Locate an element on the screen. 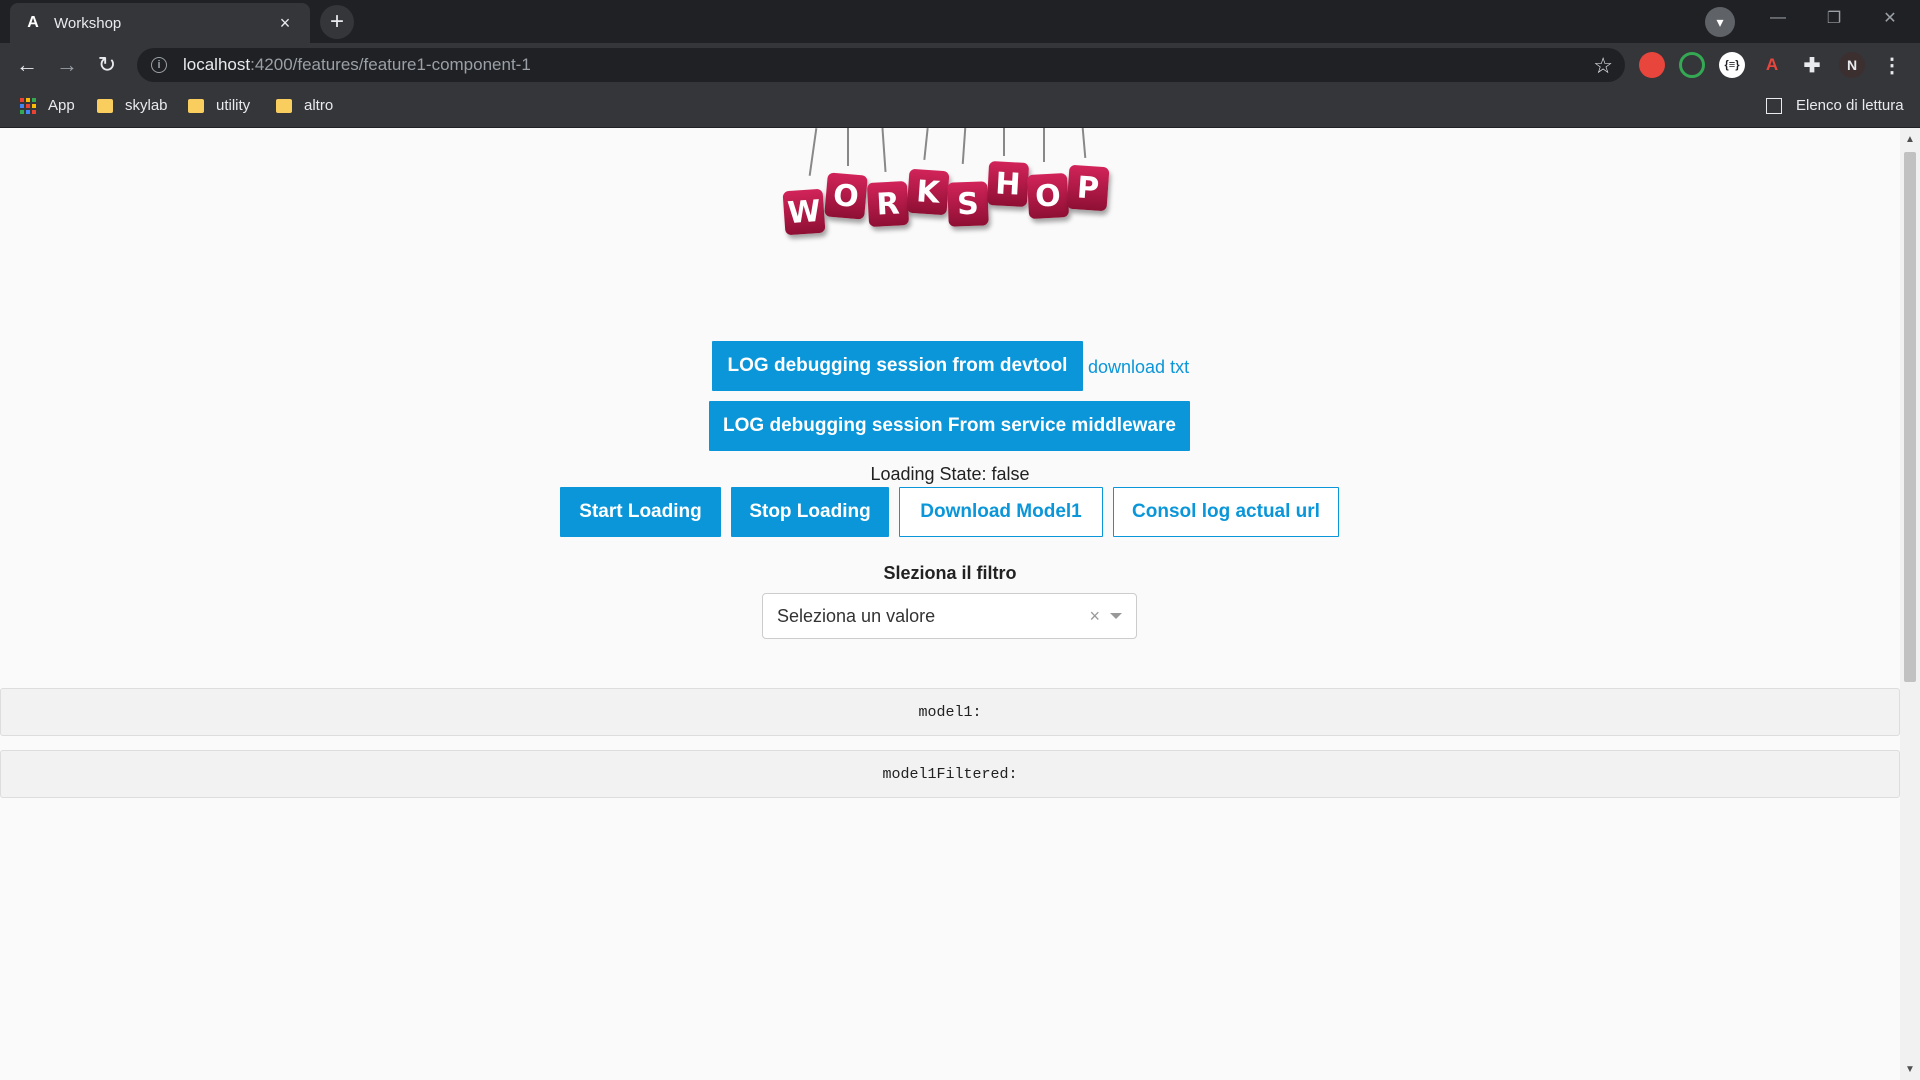 The image size is (1920, 1080). reading-list: Elenco di lettura is located at coordinates (1835, 105).